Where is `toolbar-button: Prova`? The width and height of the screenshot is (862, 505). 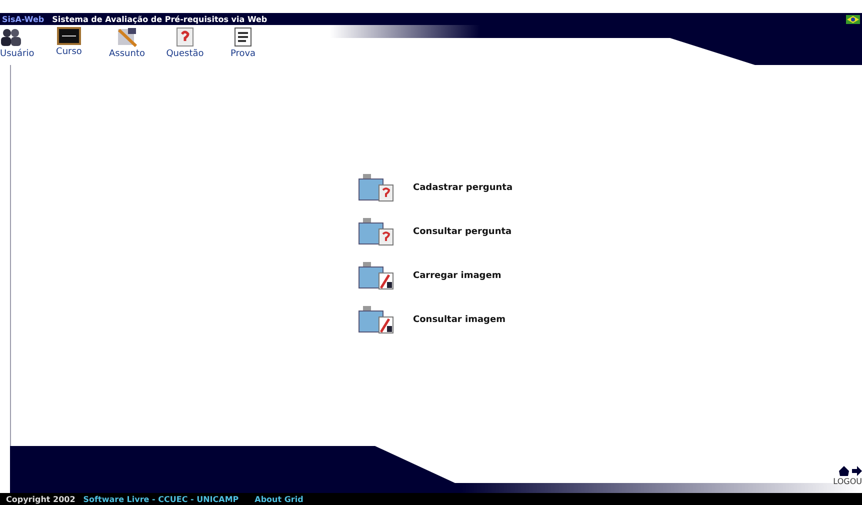
toolbar-button: Prova is located at coordinates (243, 45).